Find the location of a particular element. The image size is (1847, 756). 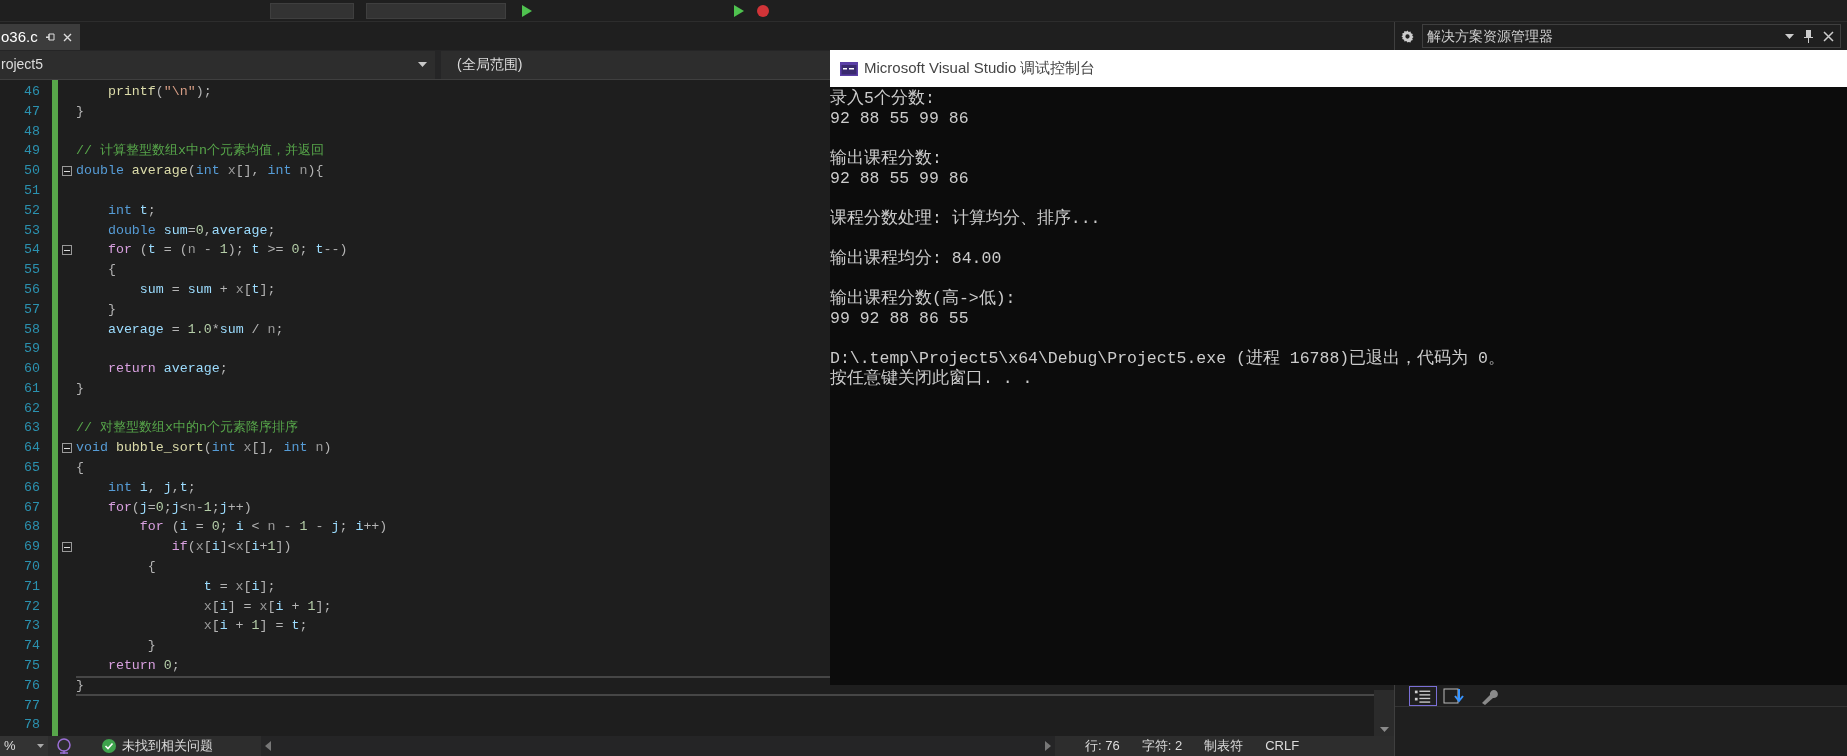

stop-icon is located at coordinates (763, 10).